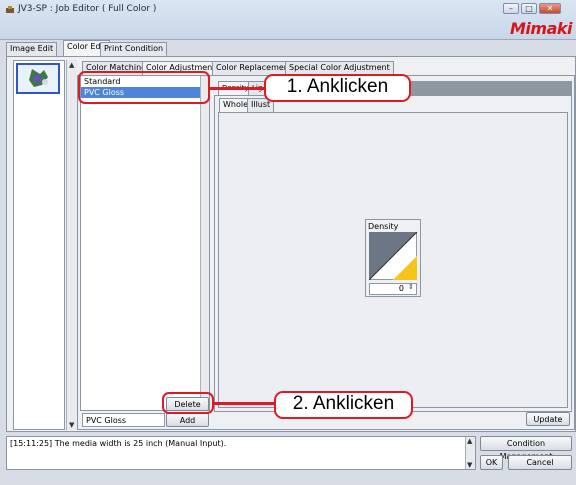  I want to click on window-title: JV3-SP : Job Editor ( Full Color ), so click(87, 9).